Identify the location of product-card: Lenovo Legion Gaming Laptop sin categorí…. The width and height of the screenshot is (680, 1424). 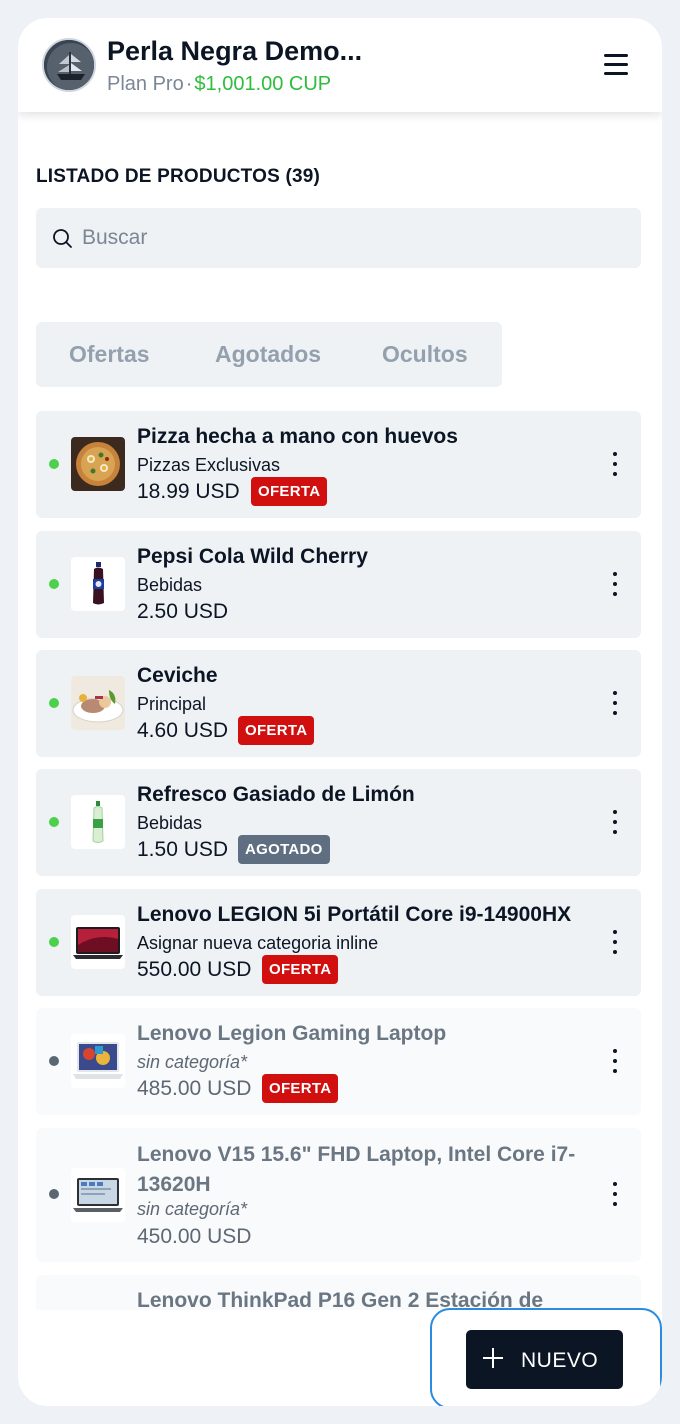
(338, 1061).